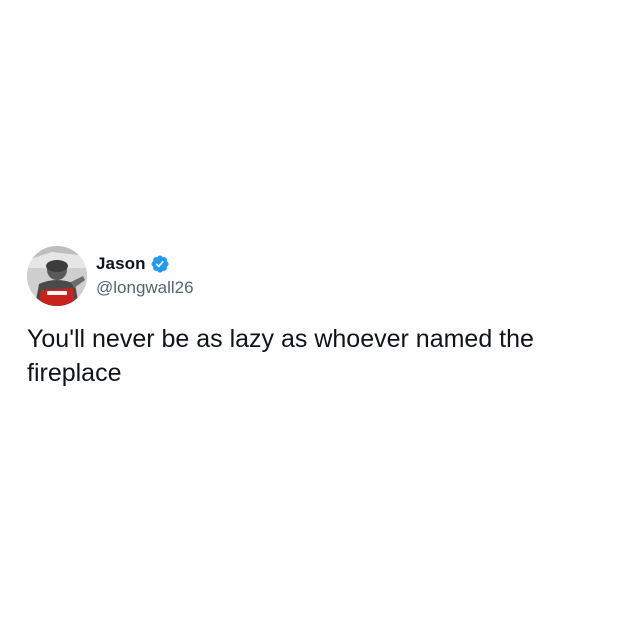 The image size is (640, 640). I want to click on tweet-header: Jason @longwall26, so click(322, 276).